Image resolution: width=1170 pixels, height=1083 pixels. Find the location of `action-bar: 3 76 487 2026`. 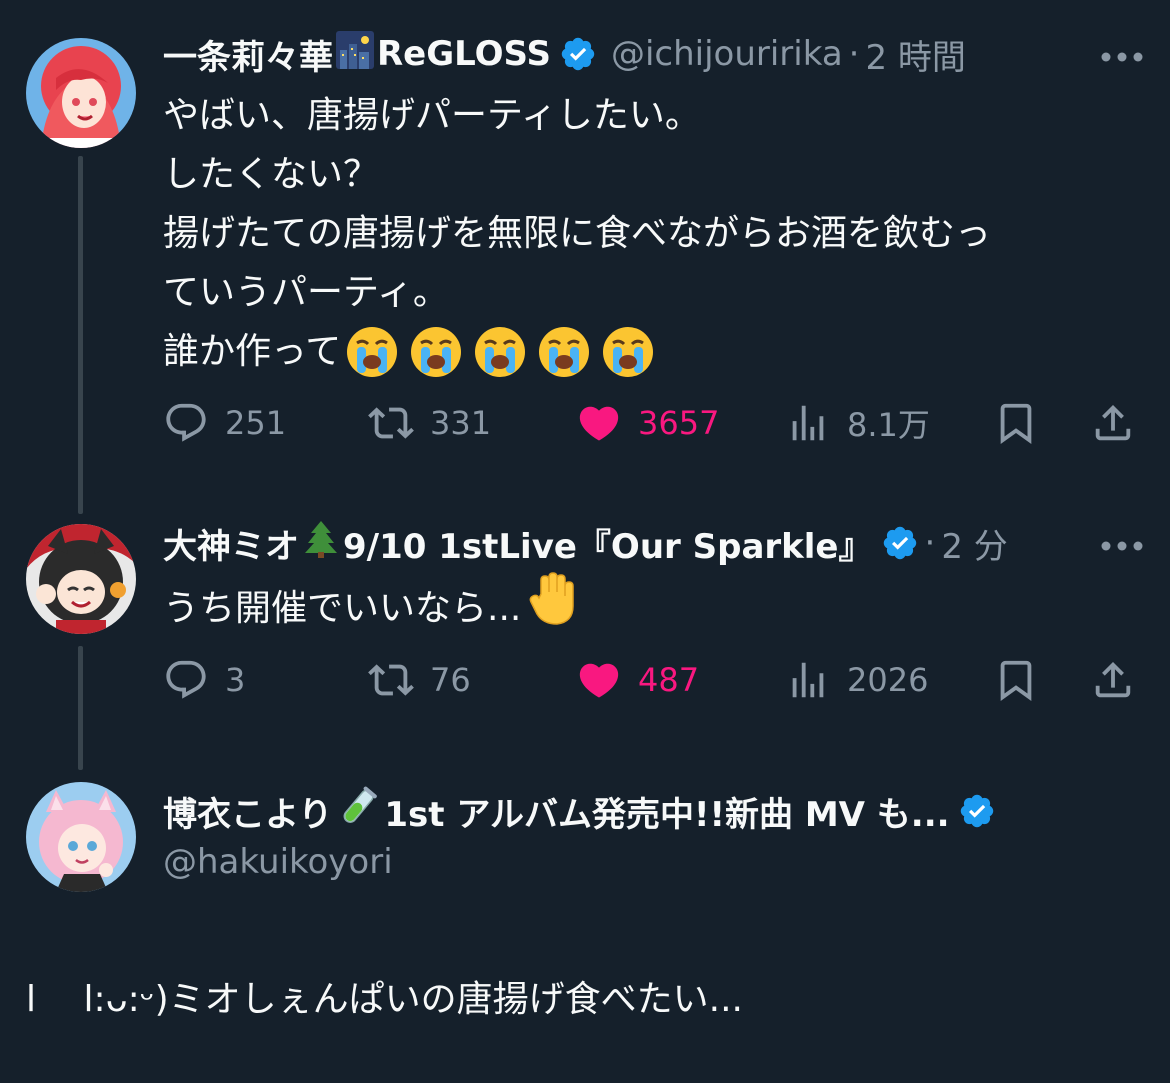

action-bar: 3 76 487 2026 is located at coordinates (653, 680).